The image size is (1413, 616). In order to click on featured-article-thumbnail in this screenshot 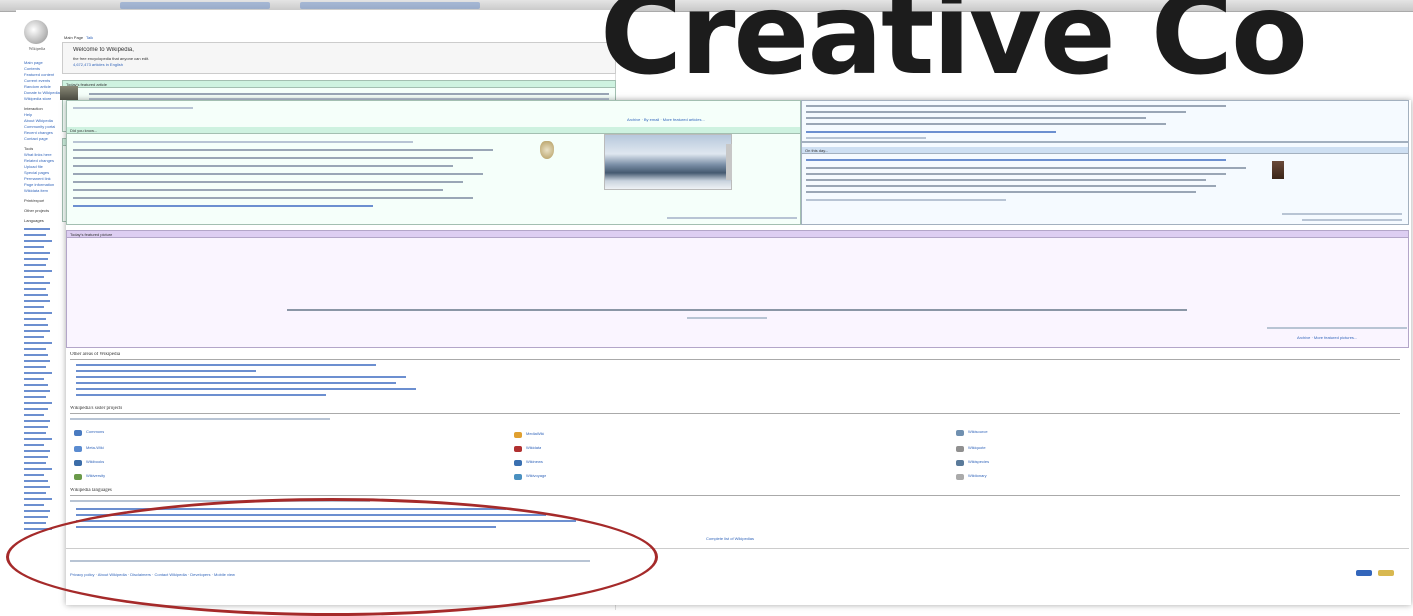, I will do `click(69, 93)`.